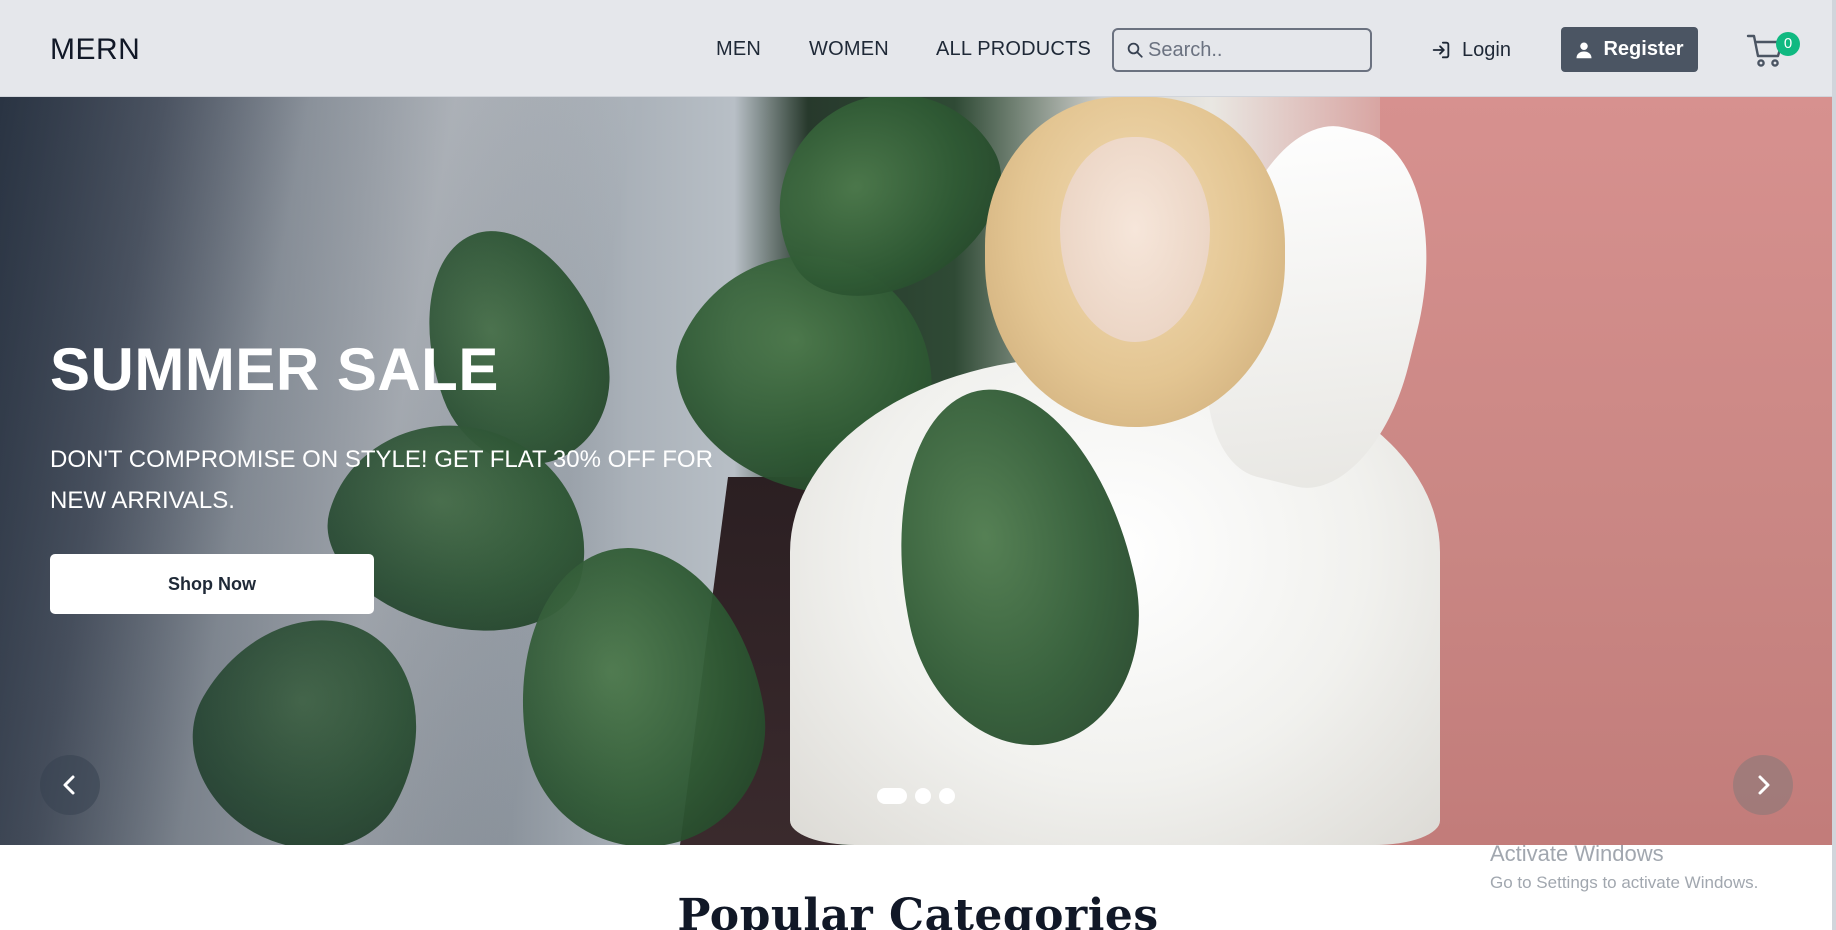  What do you see at coordinates (1584, 50) in the screenshot?
I see `user-icon` at bounding box center [1584, 50].